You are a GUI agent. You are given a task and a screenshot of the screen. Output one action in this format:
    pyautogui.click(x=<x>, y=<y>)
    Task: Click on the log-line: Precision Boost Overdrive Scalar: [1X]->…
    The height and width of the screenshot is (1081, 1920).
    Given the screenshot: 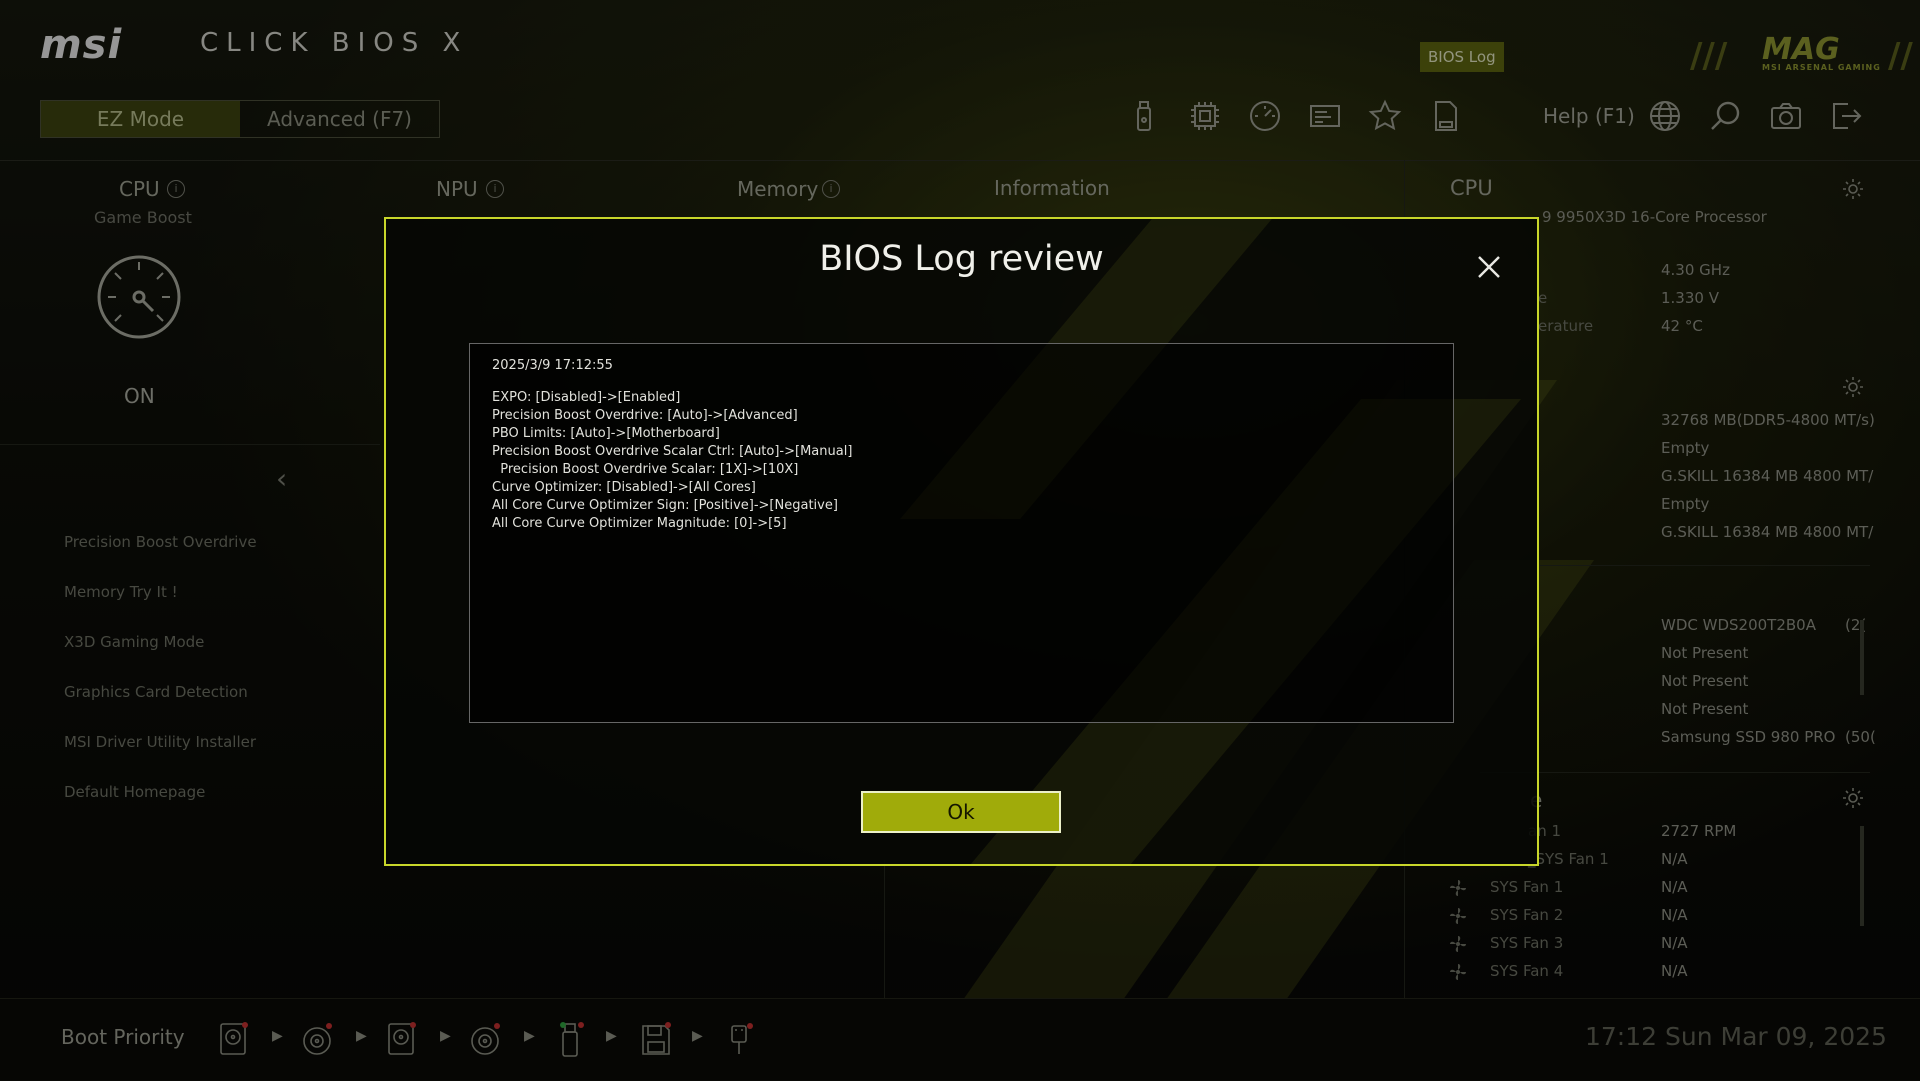 What is the action you would take?
    pyautogui.click(x=645, y=469)
    